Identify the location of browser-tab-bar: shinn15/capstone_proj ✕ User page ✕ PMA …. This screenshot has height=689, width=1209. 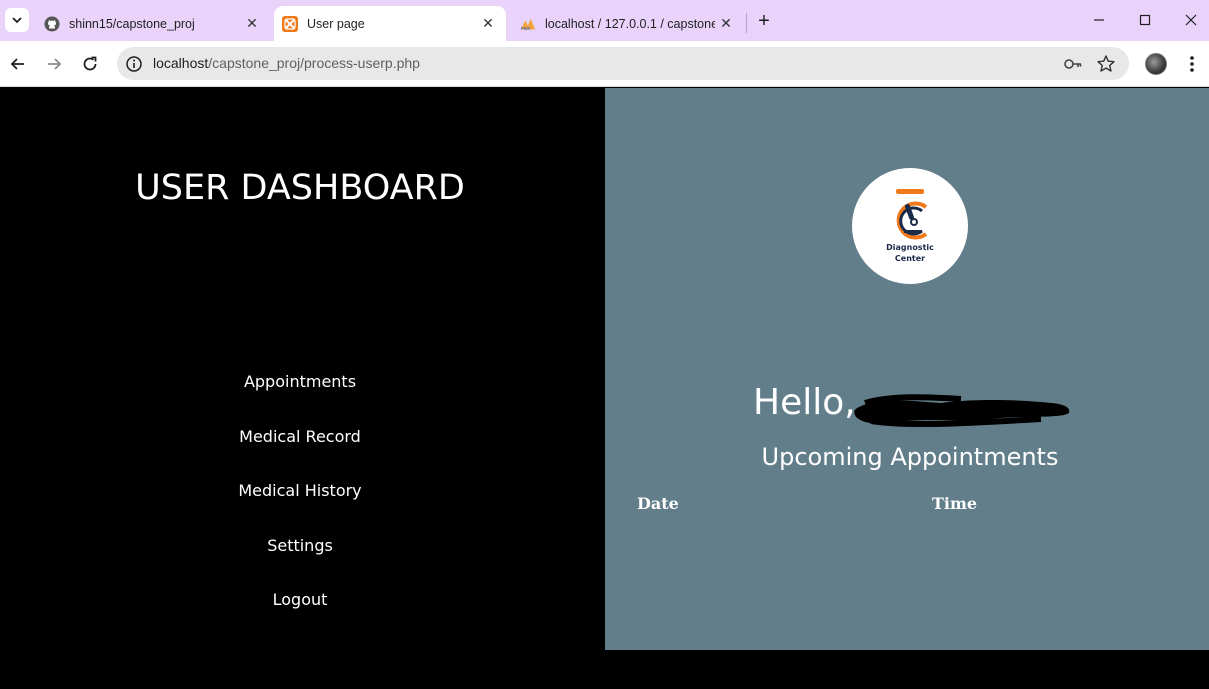
(604, 20).